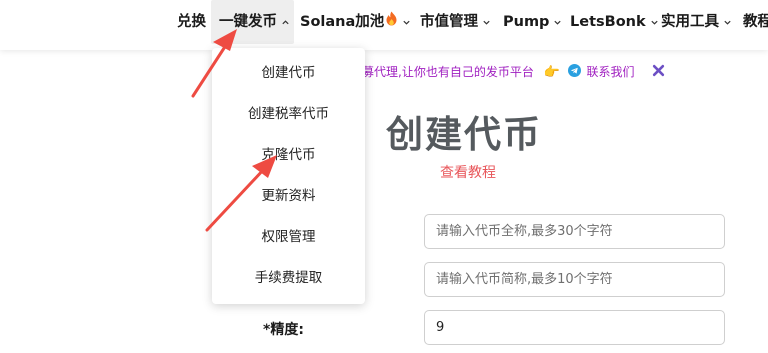 The image size is (768, 353). Describe the element at coordinates (658, 73) in the screenshot. I see `close-icon` at that location.